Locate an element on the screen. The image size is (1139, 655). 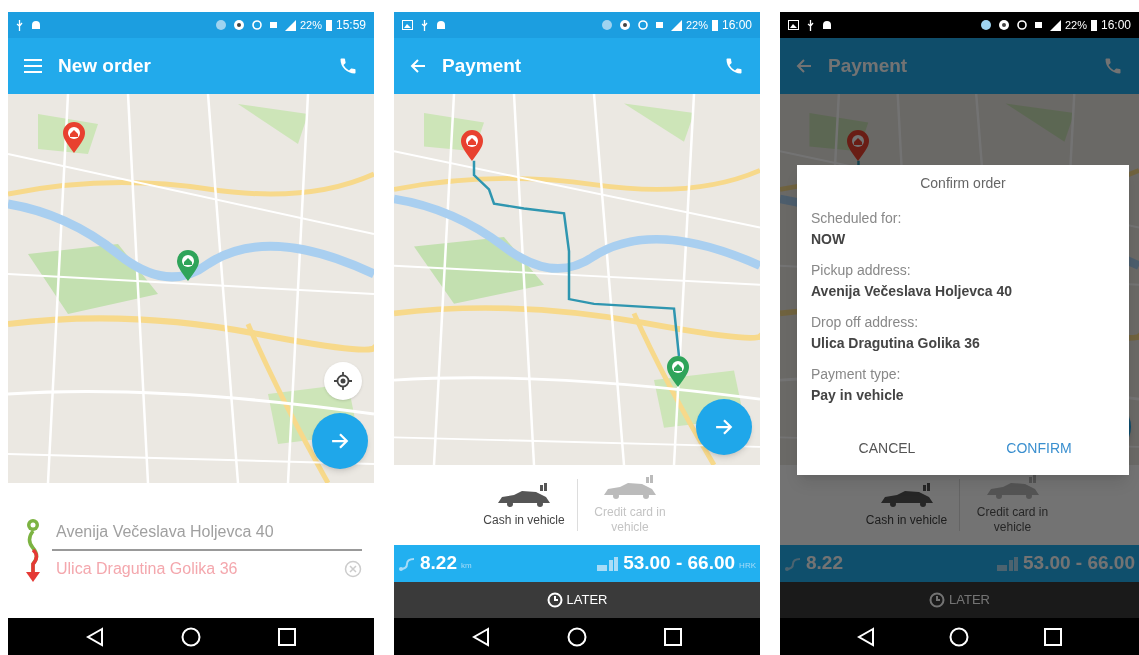
payment-option: Credit card in vehicle is located at coordinates (1012, 505).